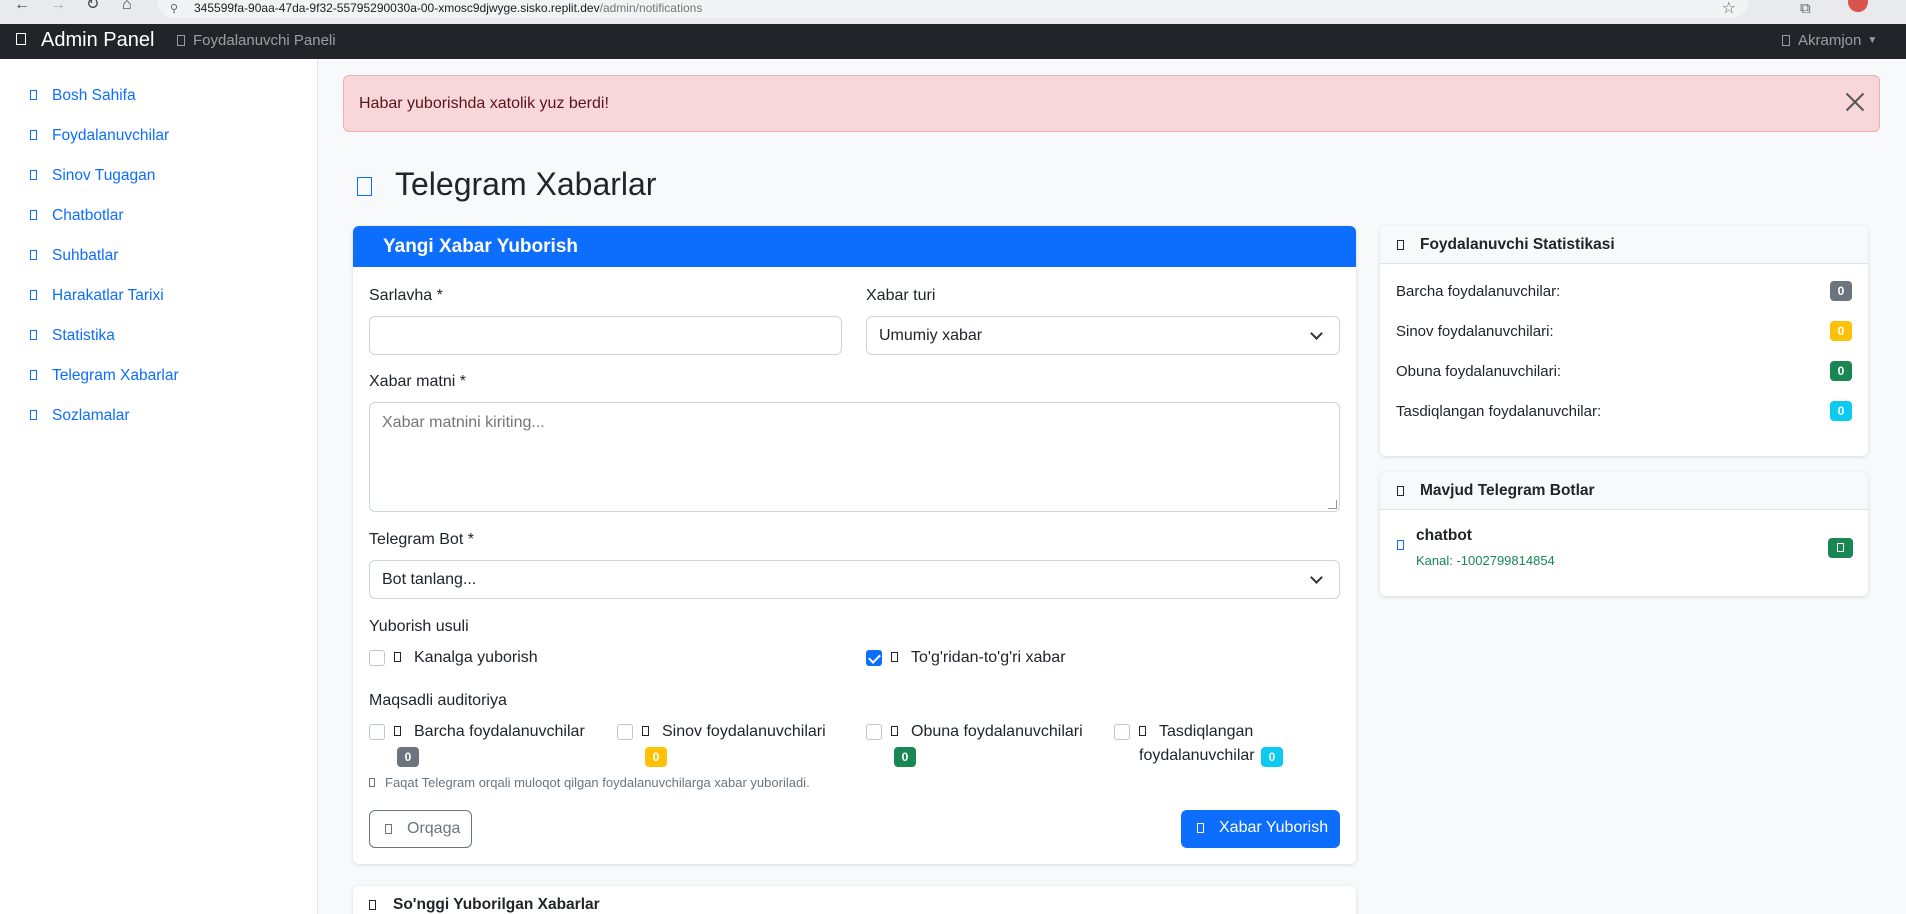 The width and height of the screenshot is (1906, 914). What do you see at coordinates (526, 184) in the screenshot?
I see `page-title: Telegram Xabarlar` at bounding box center [526, 184].